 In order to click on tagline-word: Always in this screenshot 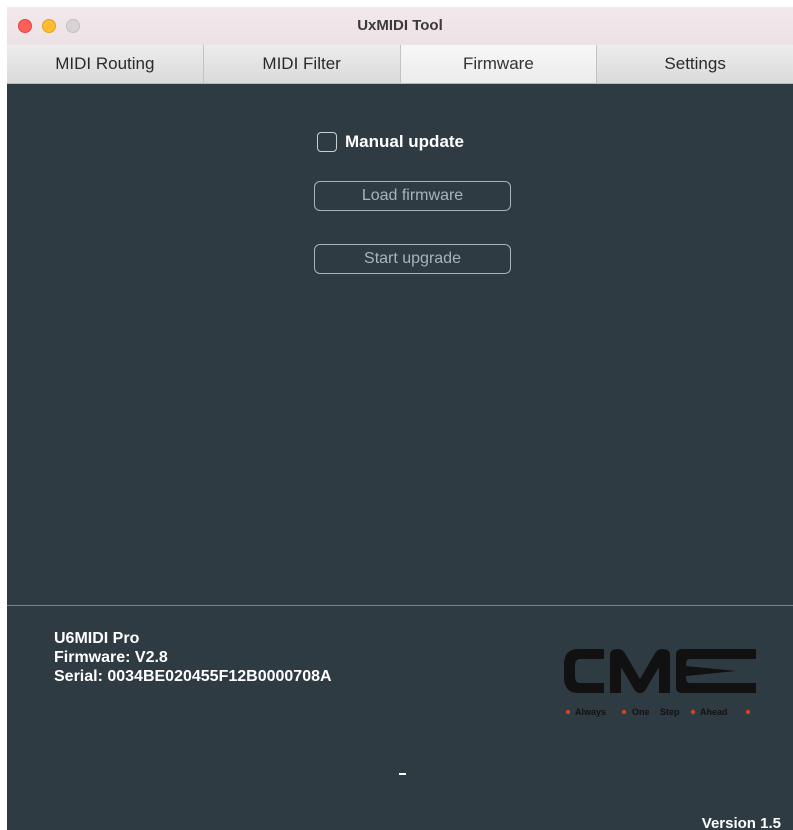, I will do `click(590, 712)`.